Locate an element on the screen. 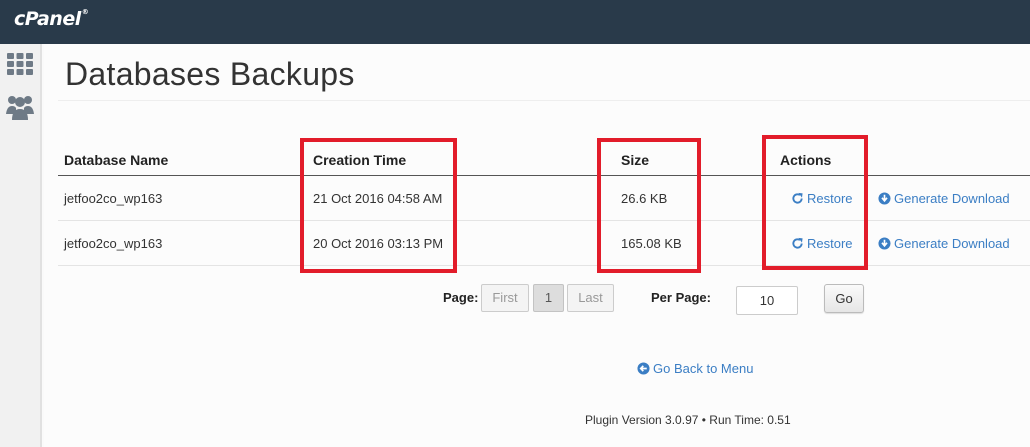  column-header-database-name: Database Name is located at coordinates (116, 160).